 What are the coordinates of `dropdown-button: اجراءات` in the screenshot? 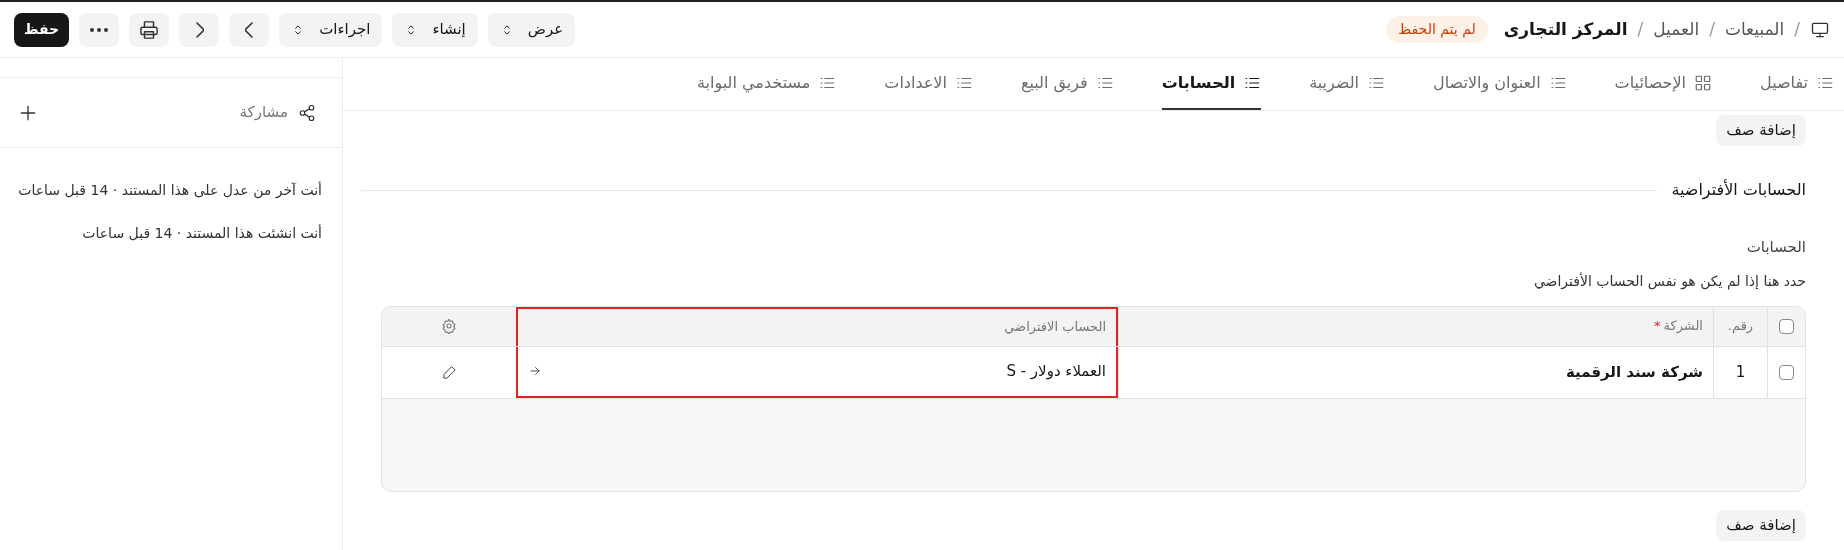 It's located at (331, 29).